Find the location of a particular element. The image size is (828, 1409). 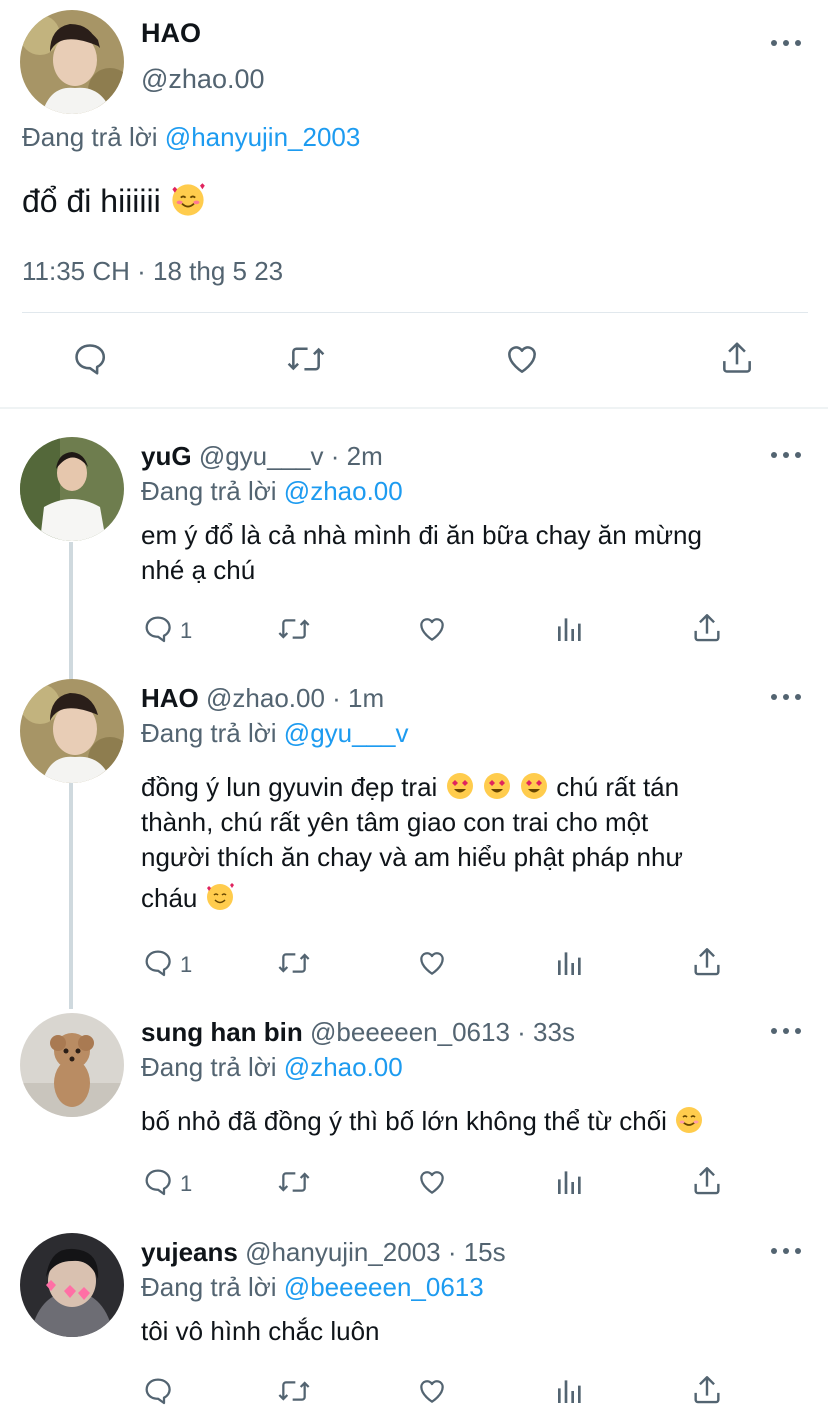

replying-to: Đang trả lời @beeeeen_0613 is located at coordinates (312, 1287).